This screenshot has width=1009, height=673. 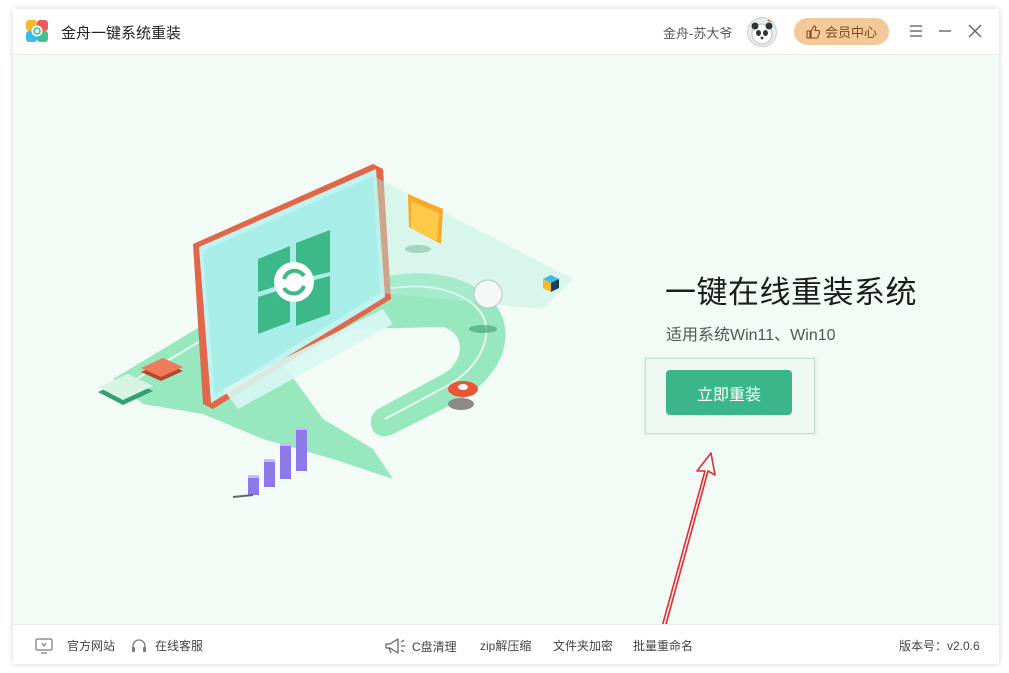 I want to click on folder-encrypt-link: 文件夹加密, so click(x=583, y=645).